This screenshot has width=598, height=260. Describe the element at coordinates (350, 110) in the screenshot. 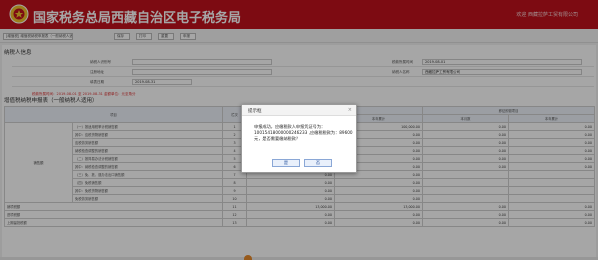

I see `close-icon: ×` at that location.